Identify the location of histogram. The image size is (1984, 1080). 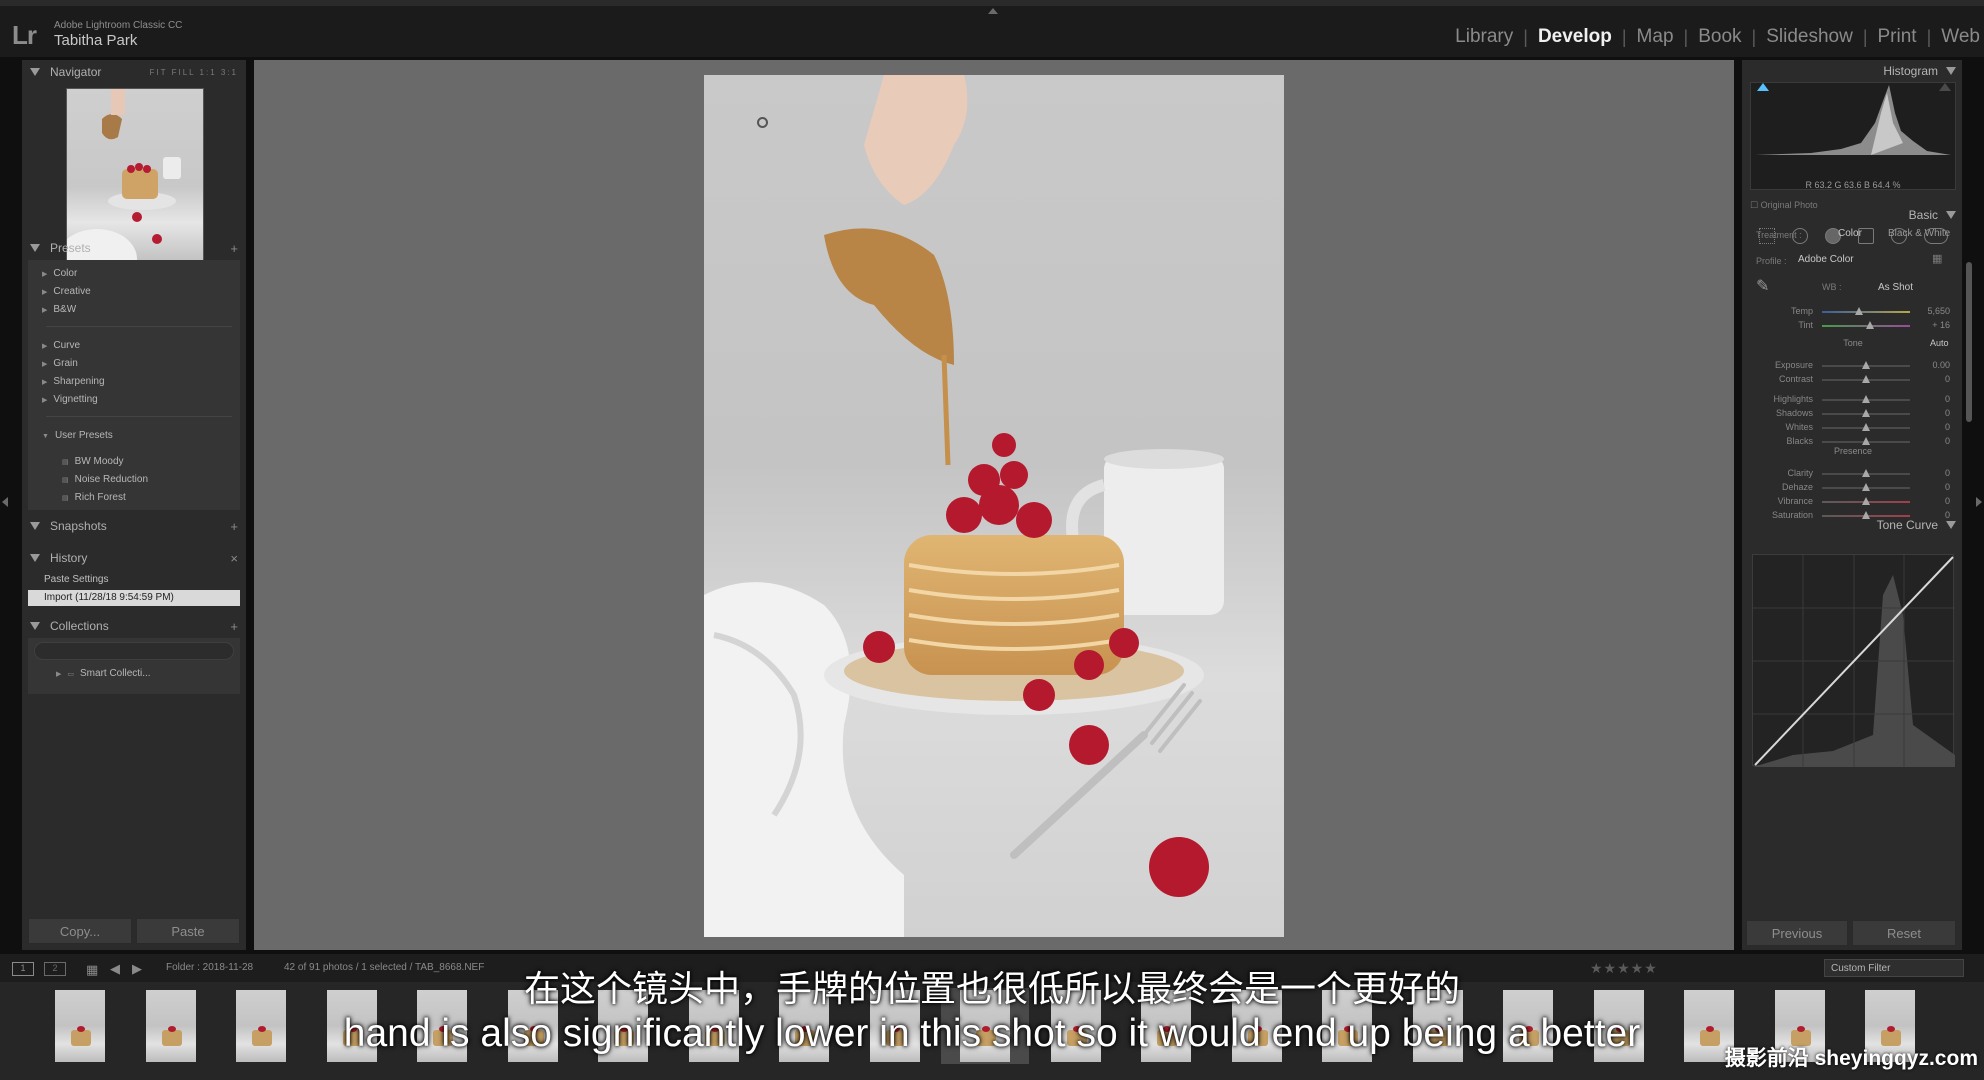
(1853, 136).